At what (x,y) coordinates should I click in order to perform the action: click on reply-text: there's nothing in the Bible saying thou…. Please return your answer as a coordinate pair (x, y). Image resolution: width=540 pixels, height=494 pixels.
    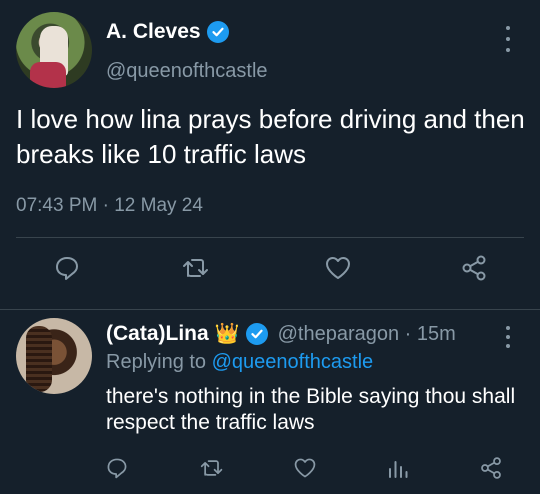
    Looking at the image, I should click on (311, 409).